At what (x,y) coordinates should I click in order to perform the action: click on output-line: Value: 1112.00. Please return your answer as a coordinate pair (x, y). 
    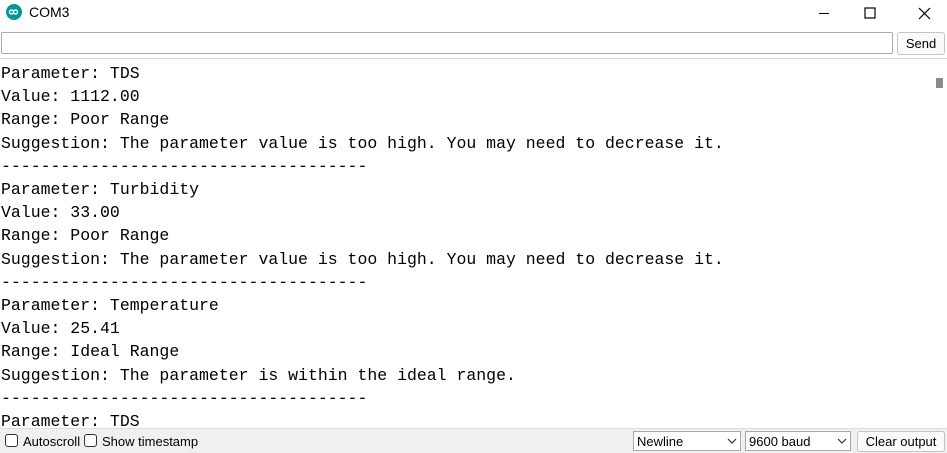
    Looking at the image, I should click on (70, 97).